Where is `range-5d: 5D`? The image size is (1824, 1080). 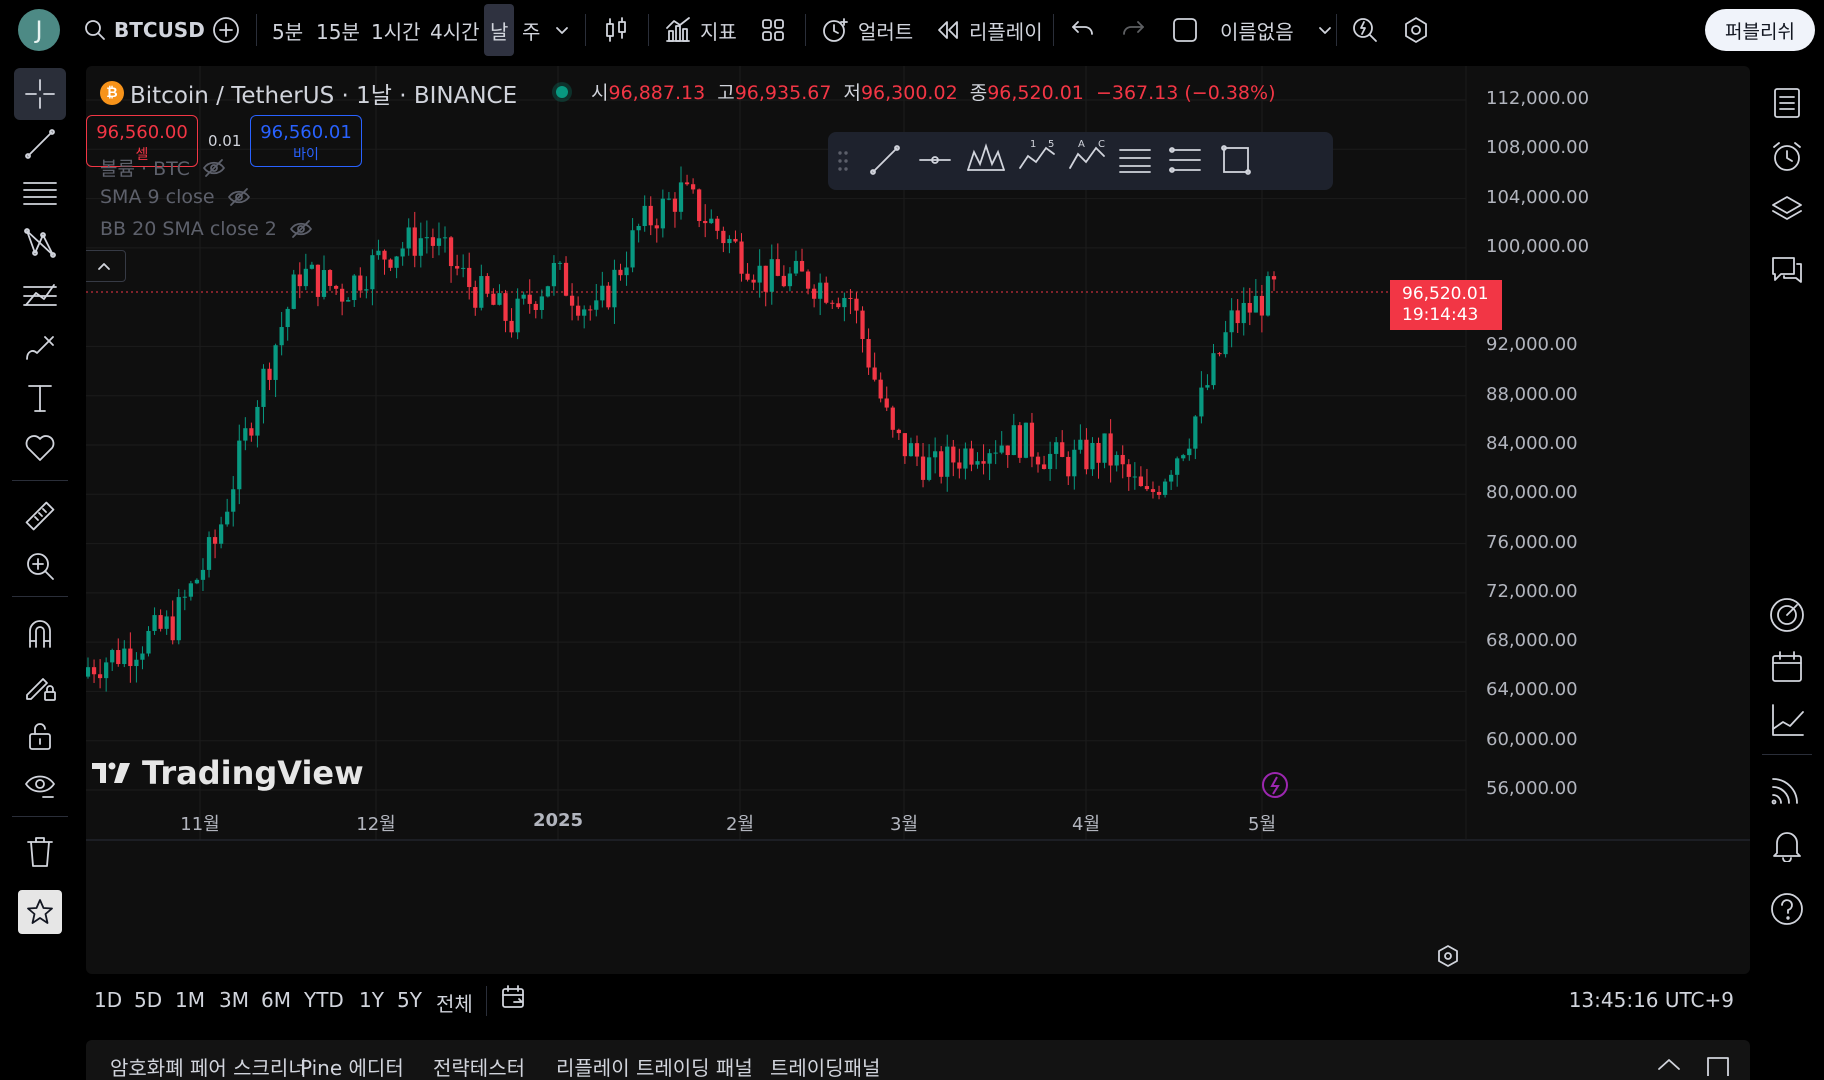 range-5d: 5D is located at coordinates (148, 1000).